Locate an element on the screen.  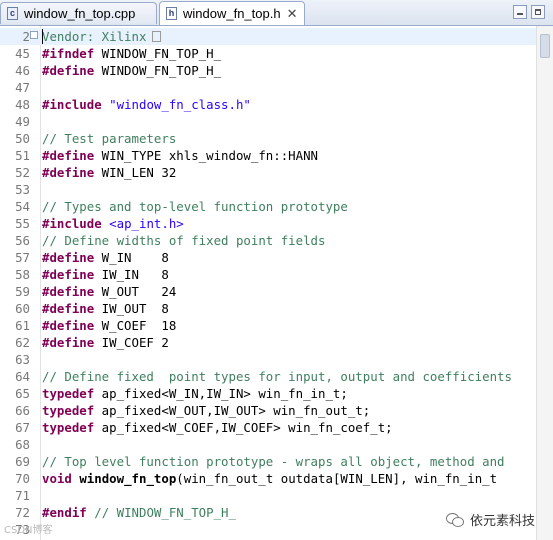
watermark: 依元素科技 is located at coordinates (490, 519).